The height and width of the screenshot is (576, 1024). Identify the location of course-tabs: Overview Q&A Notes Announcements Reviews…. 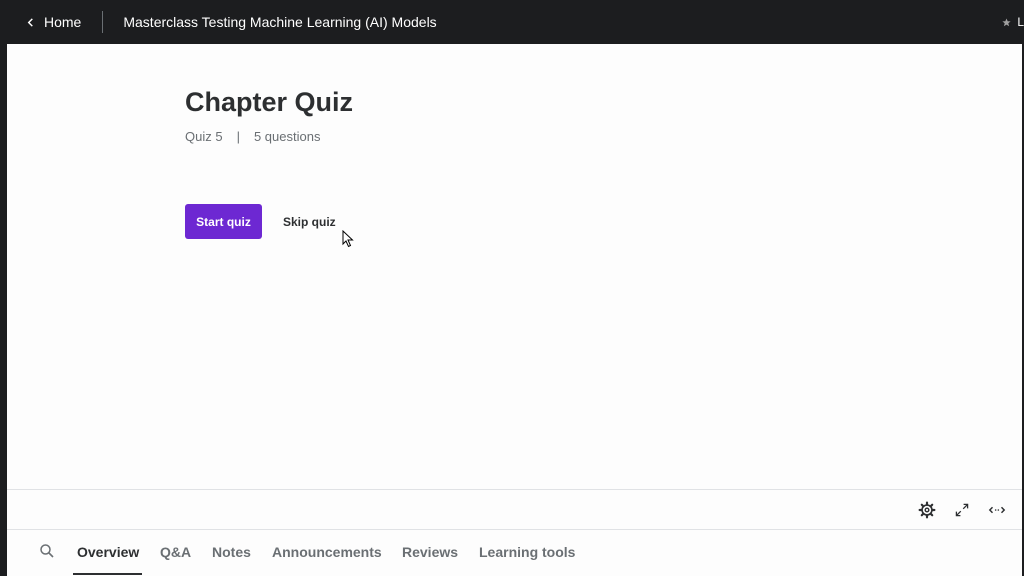
(514, 553).